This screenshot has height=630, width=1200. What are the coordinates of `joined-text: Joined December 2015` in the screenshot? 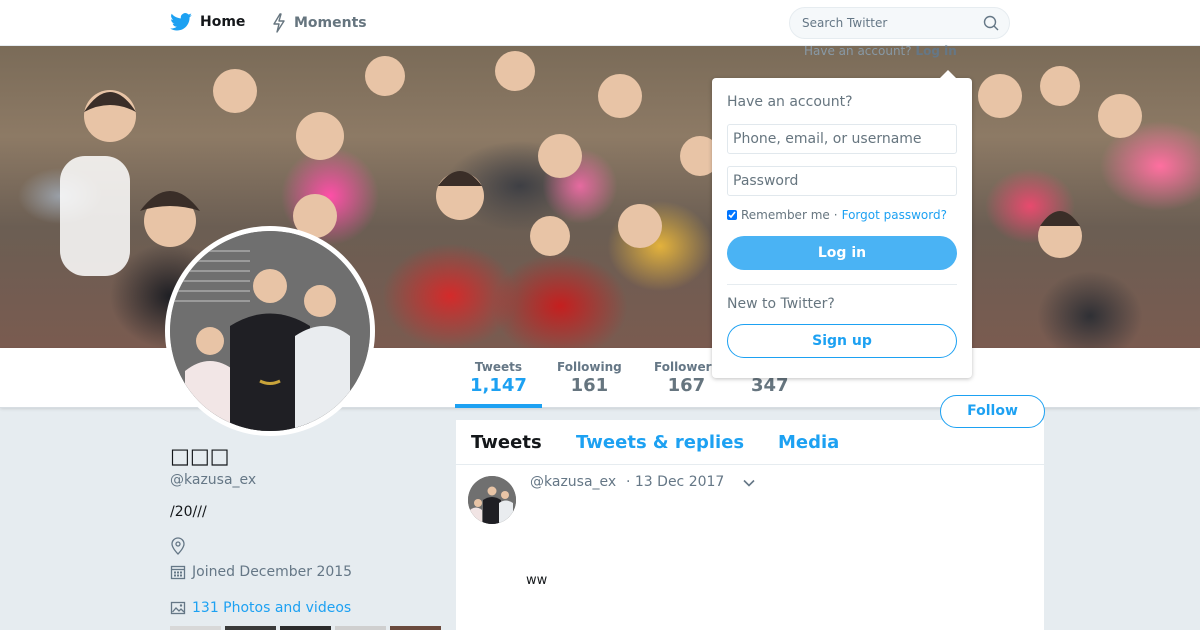 It's located at (272, 572).